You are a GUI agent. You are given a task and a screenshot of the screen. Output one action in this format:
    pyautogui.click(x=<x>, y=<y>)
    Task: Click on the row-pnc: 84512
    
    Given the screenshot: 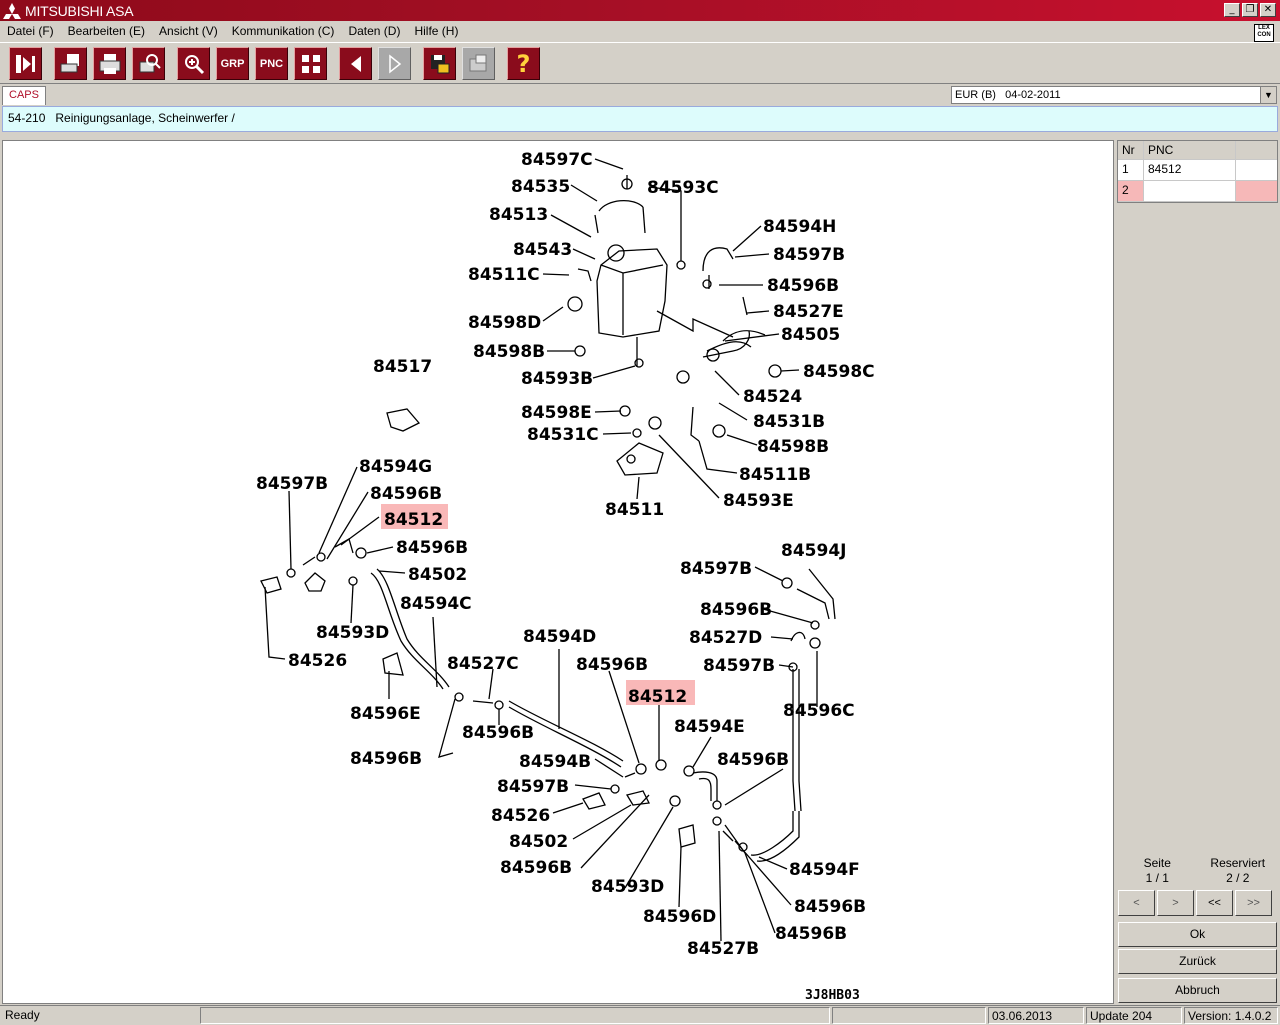 What is the action you would take?
    pyautogui.click(x=1190, y=170)
    